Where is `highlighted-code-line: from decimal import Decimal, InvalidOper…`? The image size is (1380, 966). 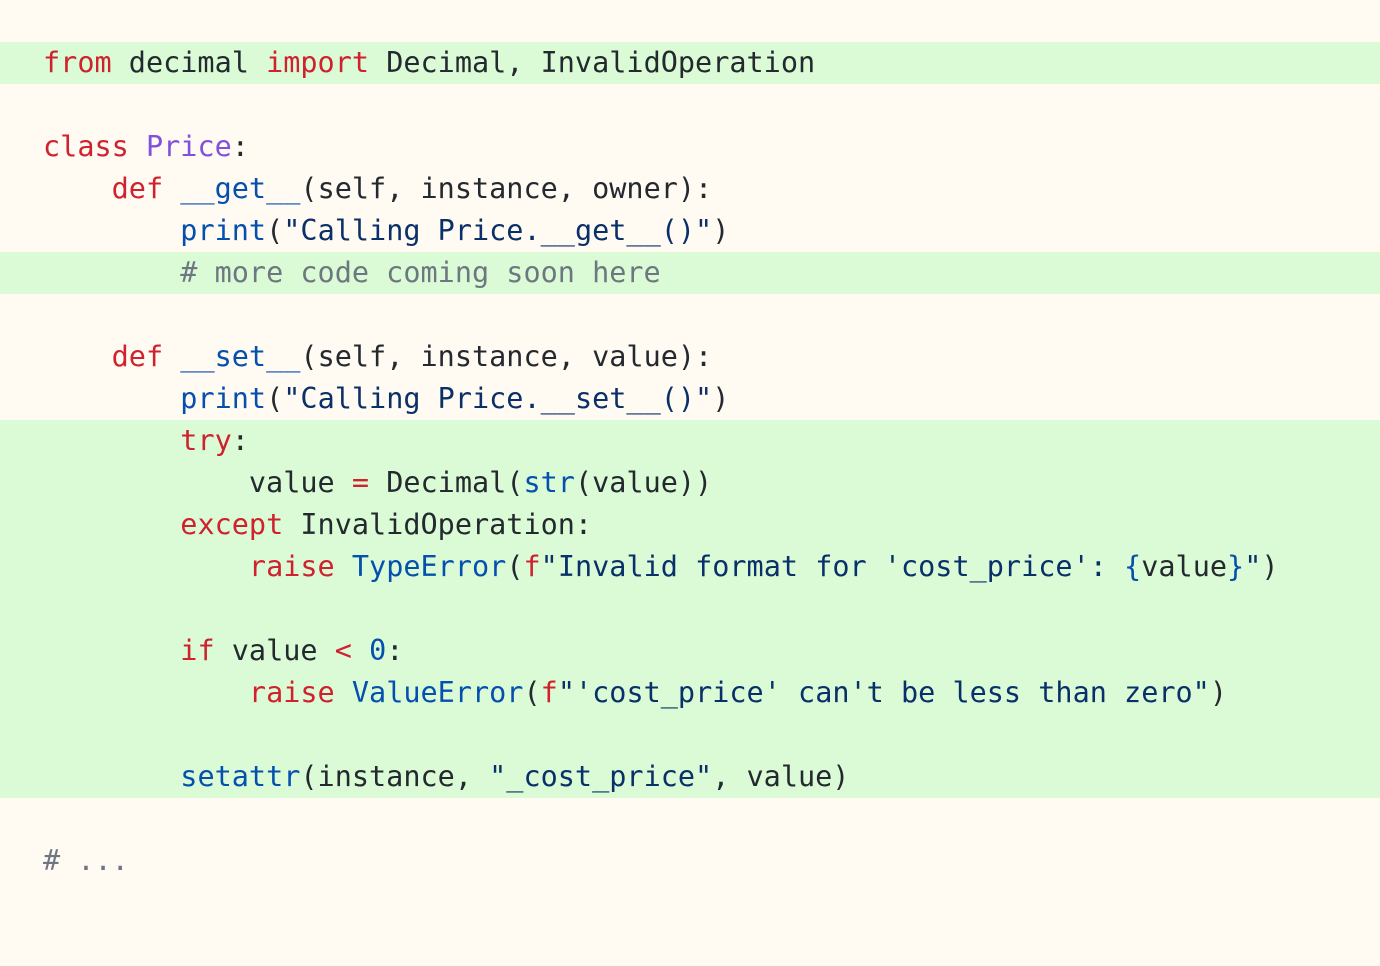 highlighted-code-line: from decimal import Decimal, InvalidOper… is located at coordinates (690, 63).